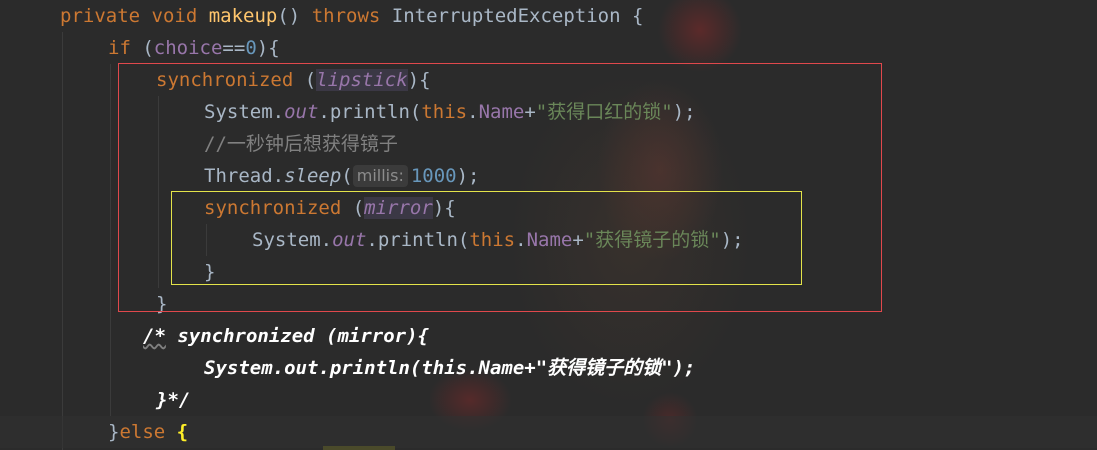  What do you see at coordinates (351, 16) in the screenshot?
I see `keyword-throws: throws` at bounding box center [351, 16].